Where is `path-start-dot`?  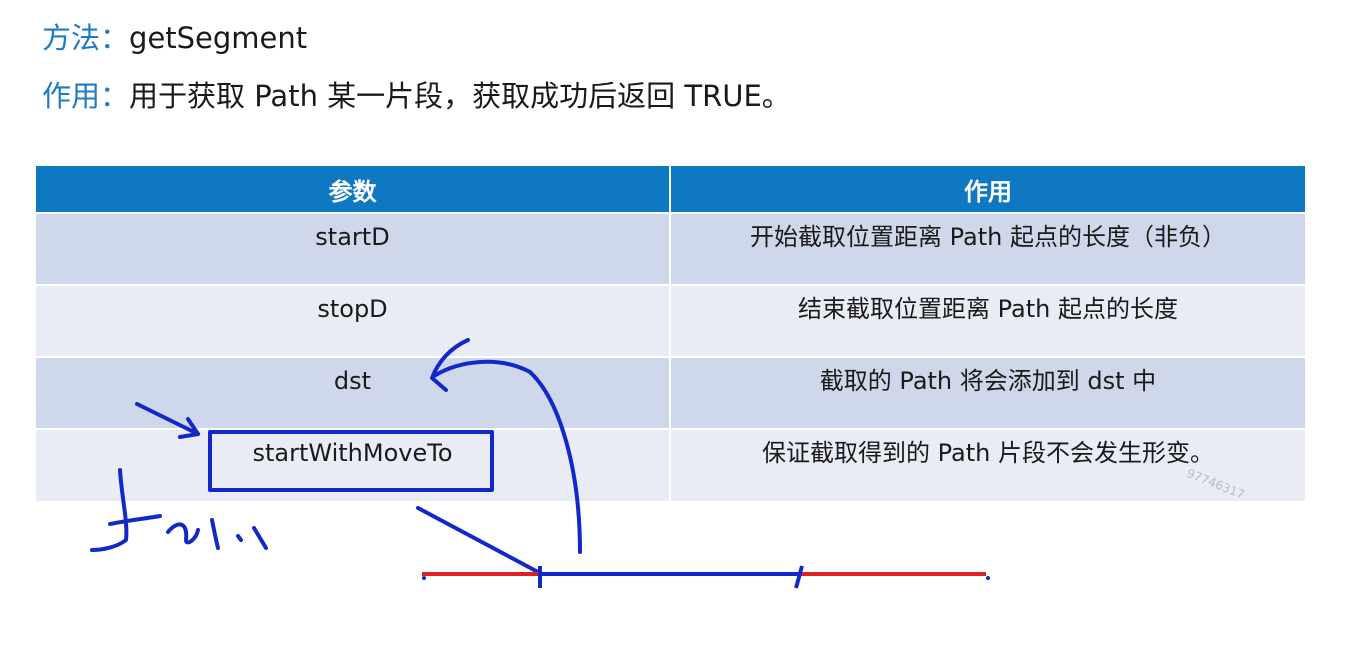 path-start-dot is located at coordinates (424, 578).